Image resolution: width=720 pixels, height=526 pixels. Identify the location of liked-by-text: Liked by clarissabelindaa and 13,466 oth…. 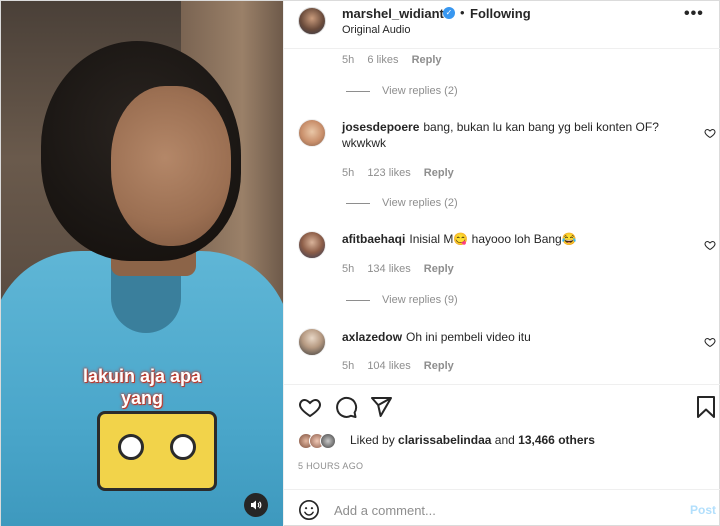
(472, 440).